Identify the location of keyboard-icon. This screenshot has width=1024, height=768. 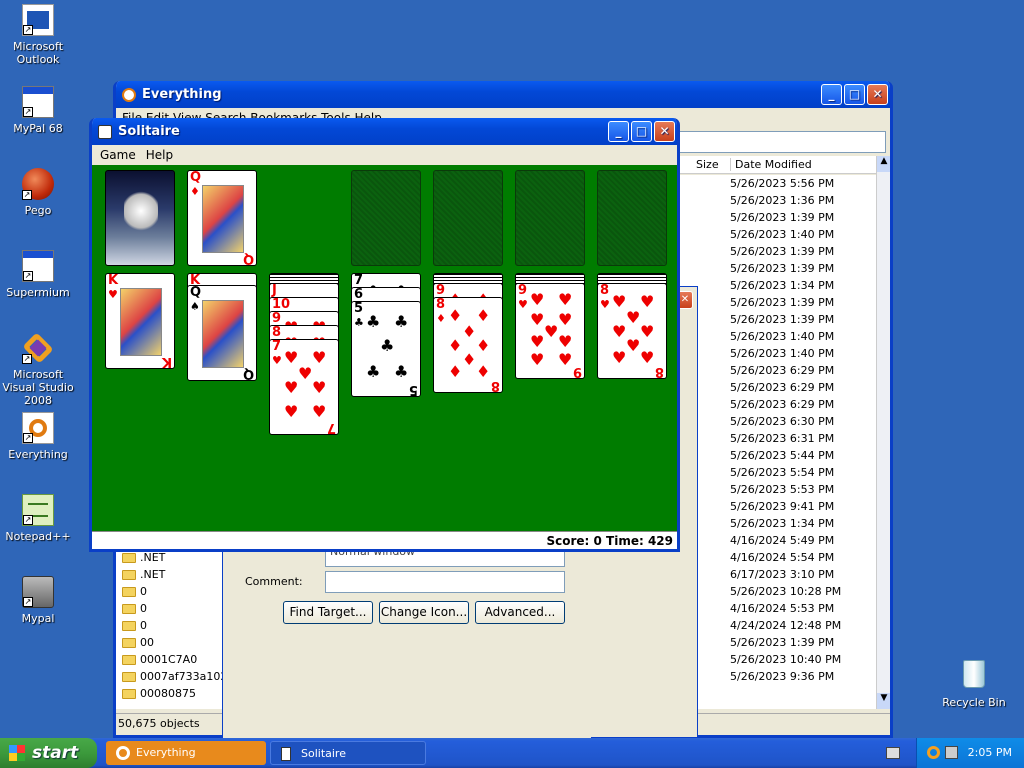
(893, 753).